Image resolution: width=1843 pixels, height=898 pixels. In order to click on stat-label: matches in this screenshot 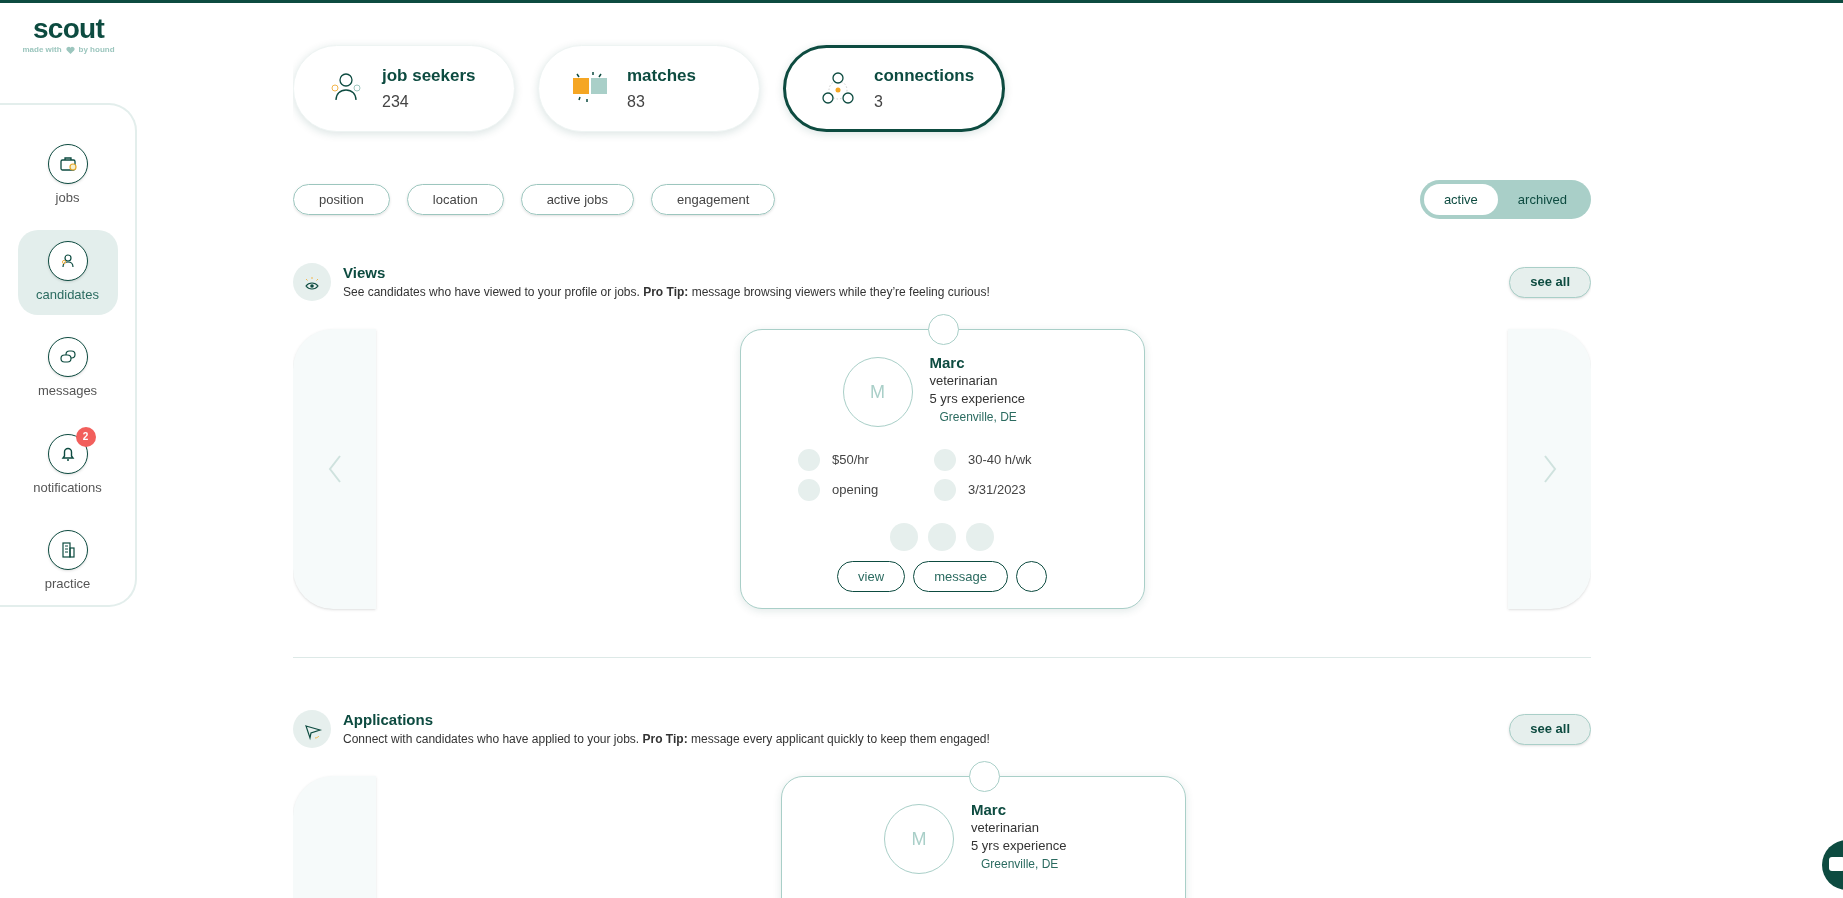, I will do `click(661, 75)`.